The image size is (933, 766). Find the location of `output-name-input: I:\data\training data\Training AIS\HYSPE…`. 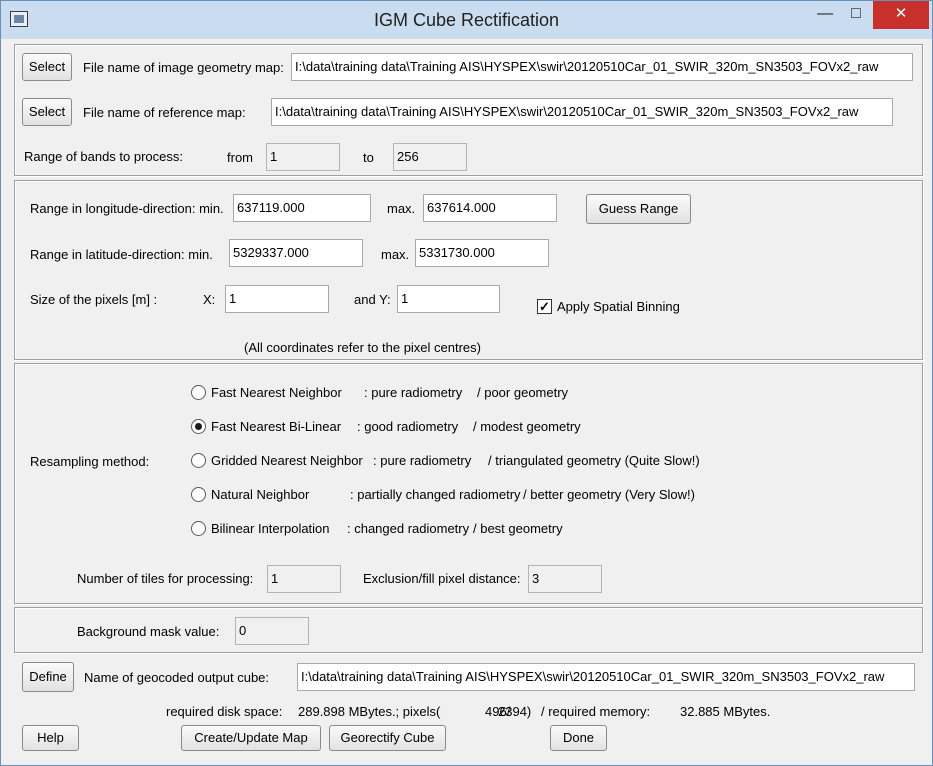

output-name-input: I:\data\training data\Training AIS\HYSPE… is located at coordinates (606, 677).